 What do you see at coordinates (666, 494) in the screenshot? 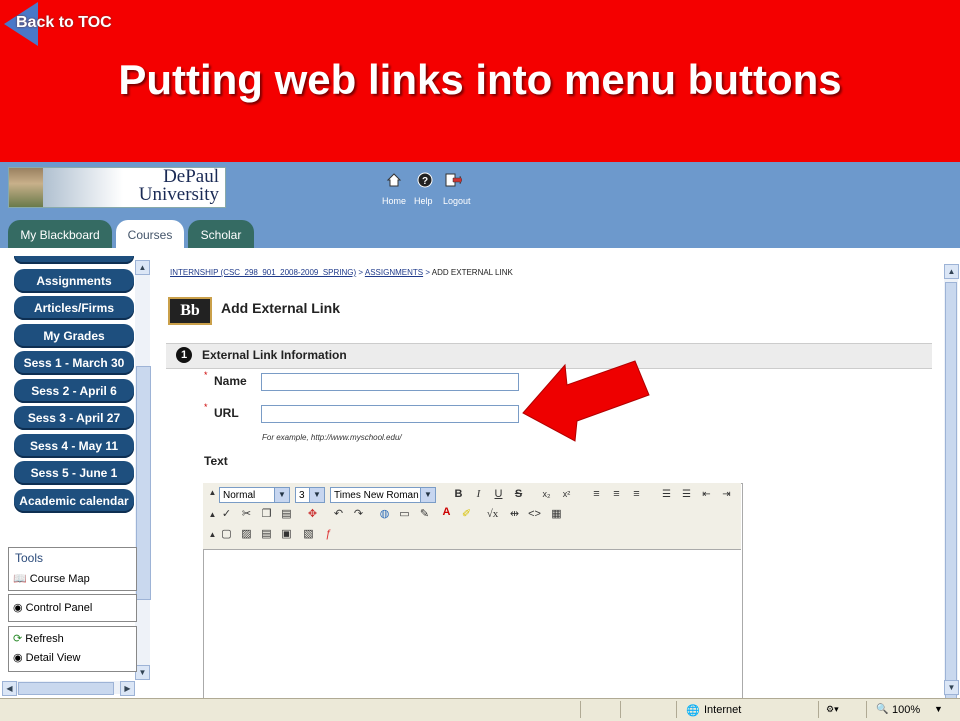
I see `numbered-list-icon: ☰` at bounding box center [666, 494].